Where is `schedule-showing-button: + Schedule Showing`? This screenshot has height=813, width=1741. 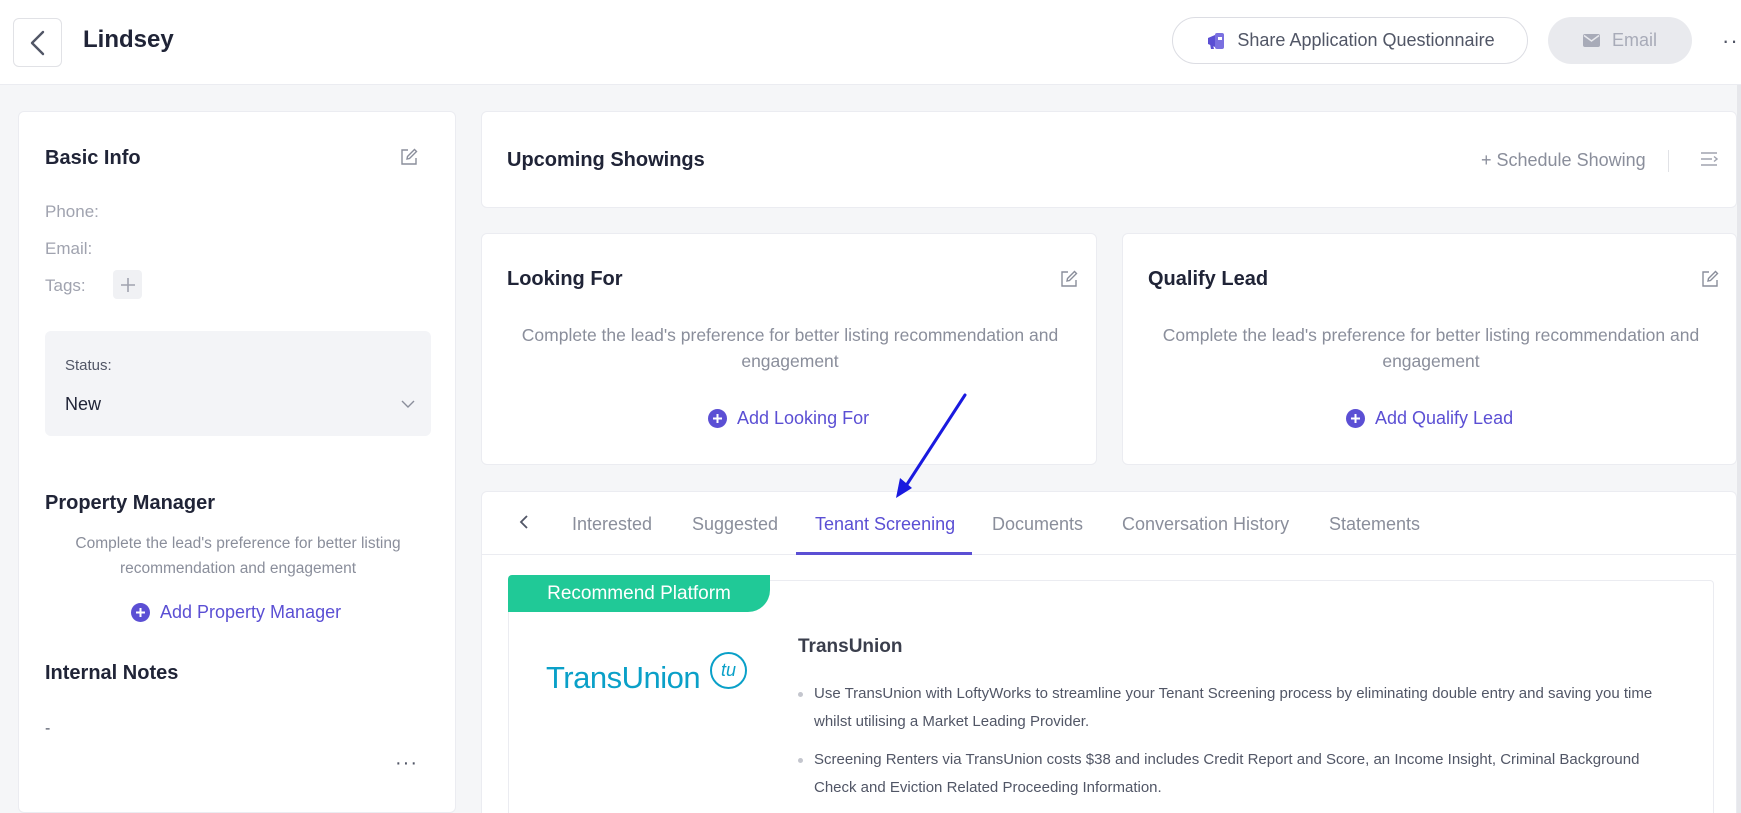 schedule-showing-button: + Schedule Showing is located at coordinates (1563, 160).